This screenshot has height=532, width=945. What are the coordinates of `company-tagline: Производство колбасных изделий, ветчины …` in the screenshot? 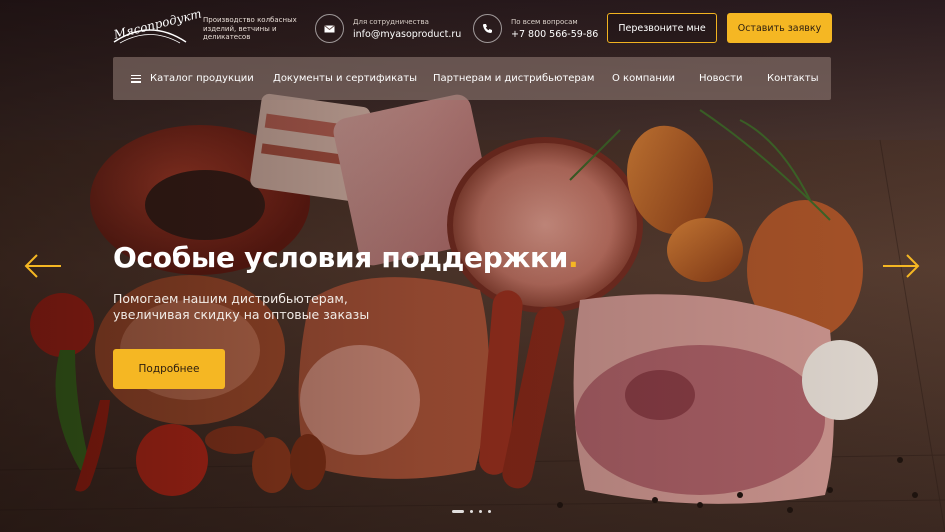 It's located at (250, 28).